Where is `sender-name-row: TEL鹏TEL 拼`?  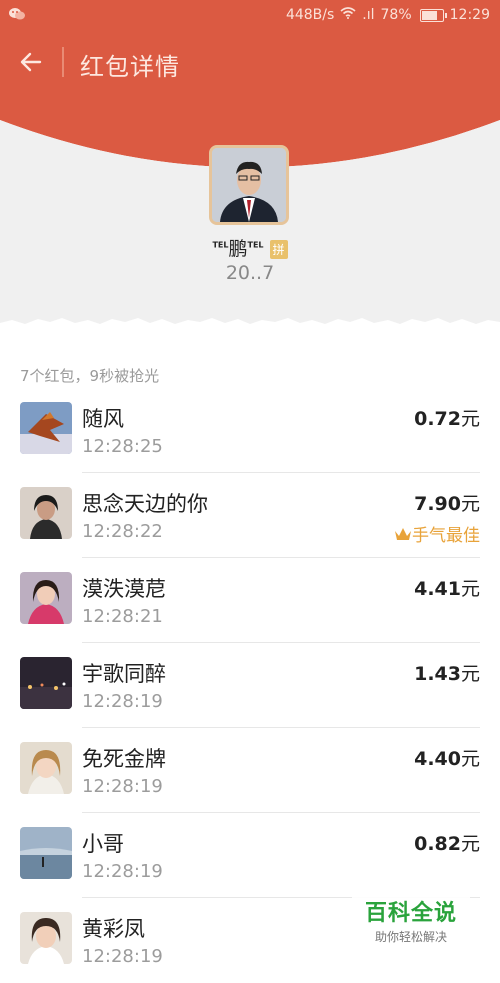
sender-name-row: TEL鹏TEL 拼 is located at coordinates (250, 247).